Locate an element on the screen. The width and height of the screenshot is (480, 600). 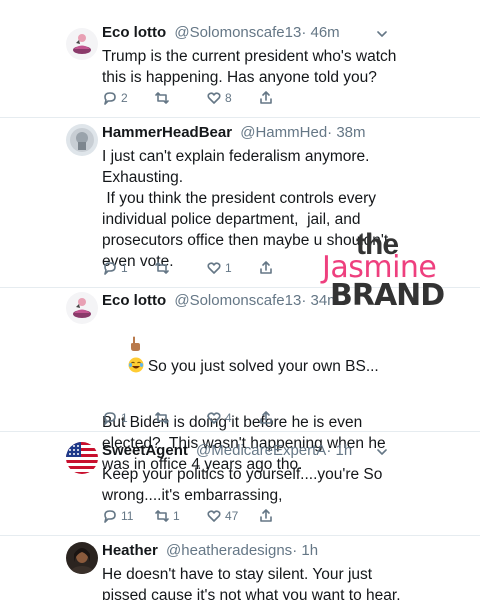
tweet-actions: 11 1 47 is located at coordinates (206, 516).